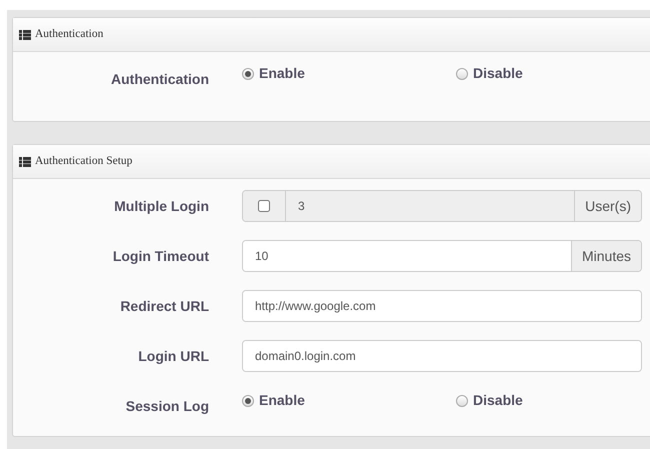 This screenshot has width=650, height=449. Describe the element at coordinates (83, 161) in the screenshot. I see `panel-title: Authentication Setup` at that location.